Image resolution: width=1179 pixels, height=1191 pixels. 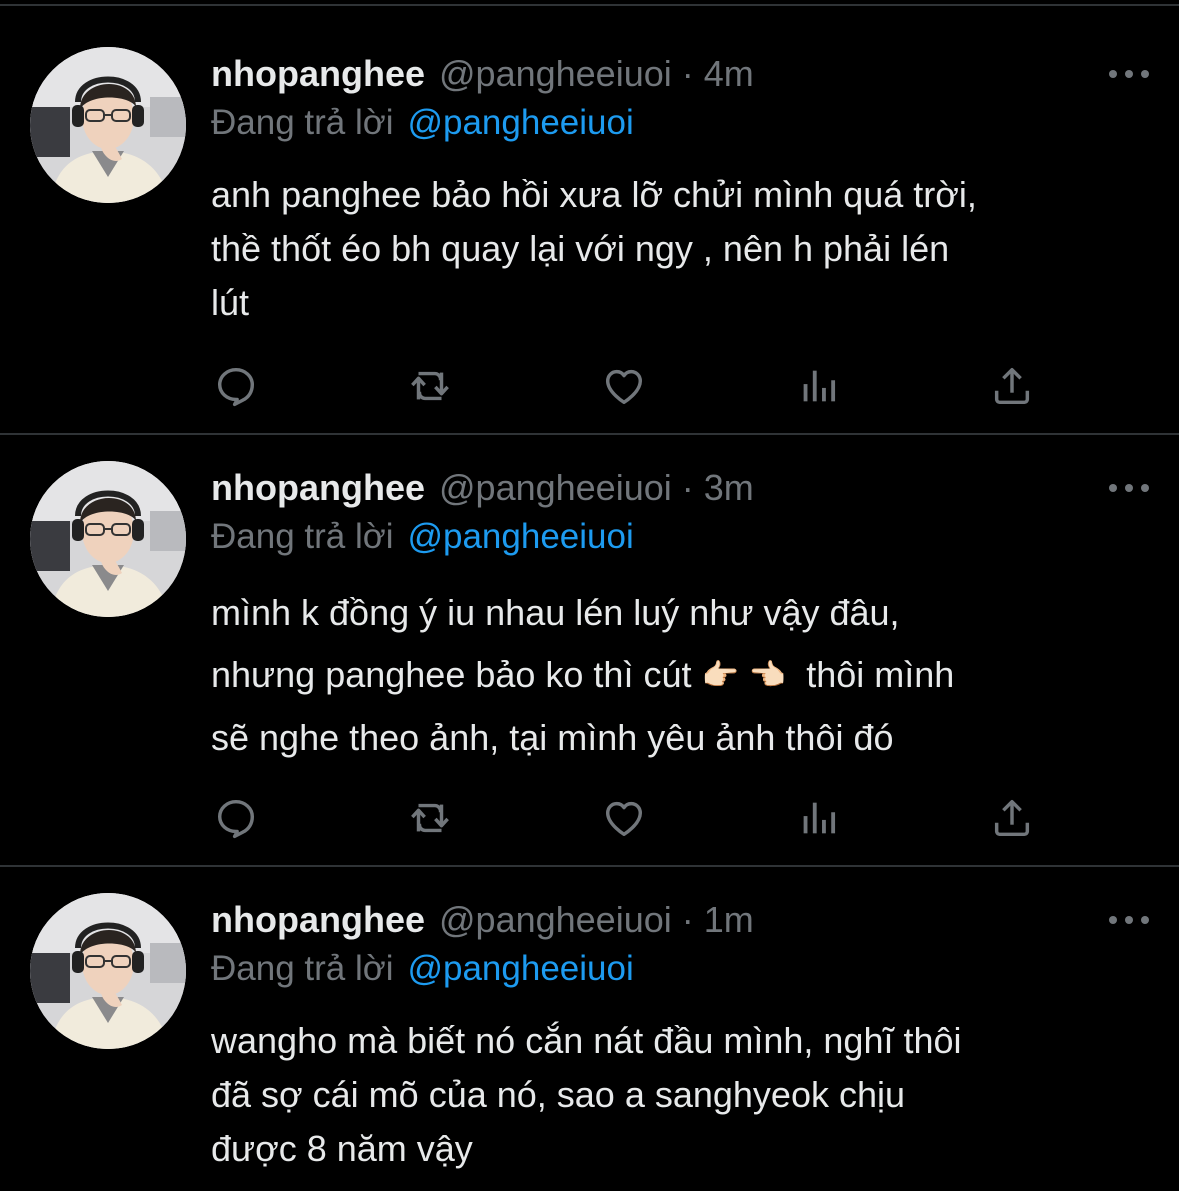 I want to click on tweet-text-segment: thôi mình, so click(x=870, y=674).